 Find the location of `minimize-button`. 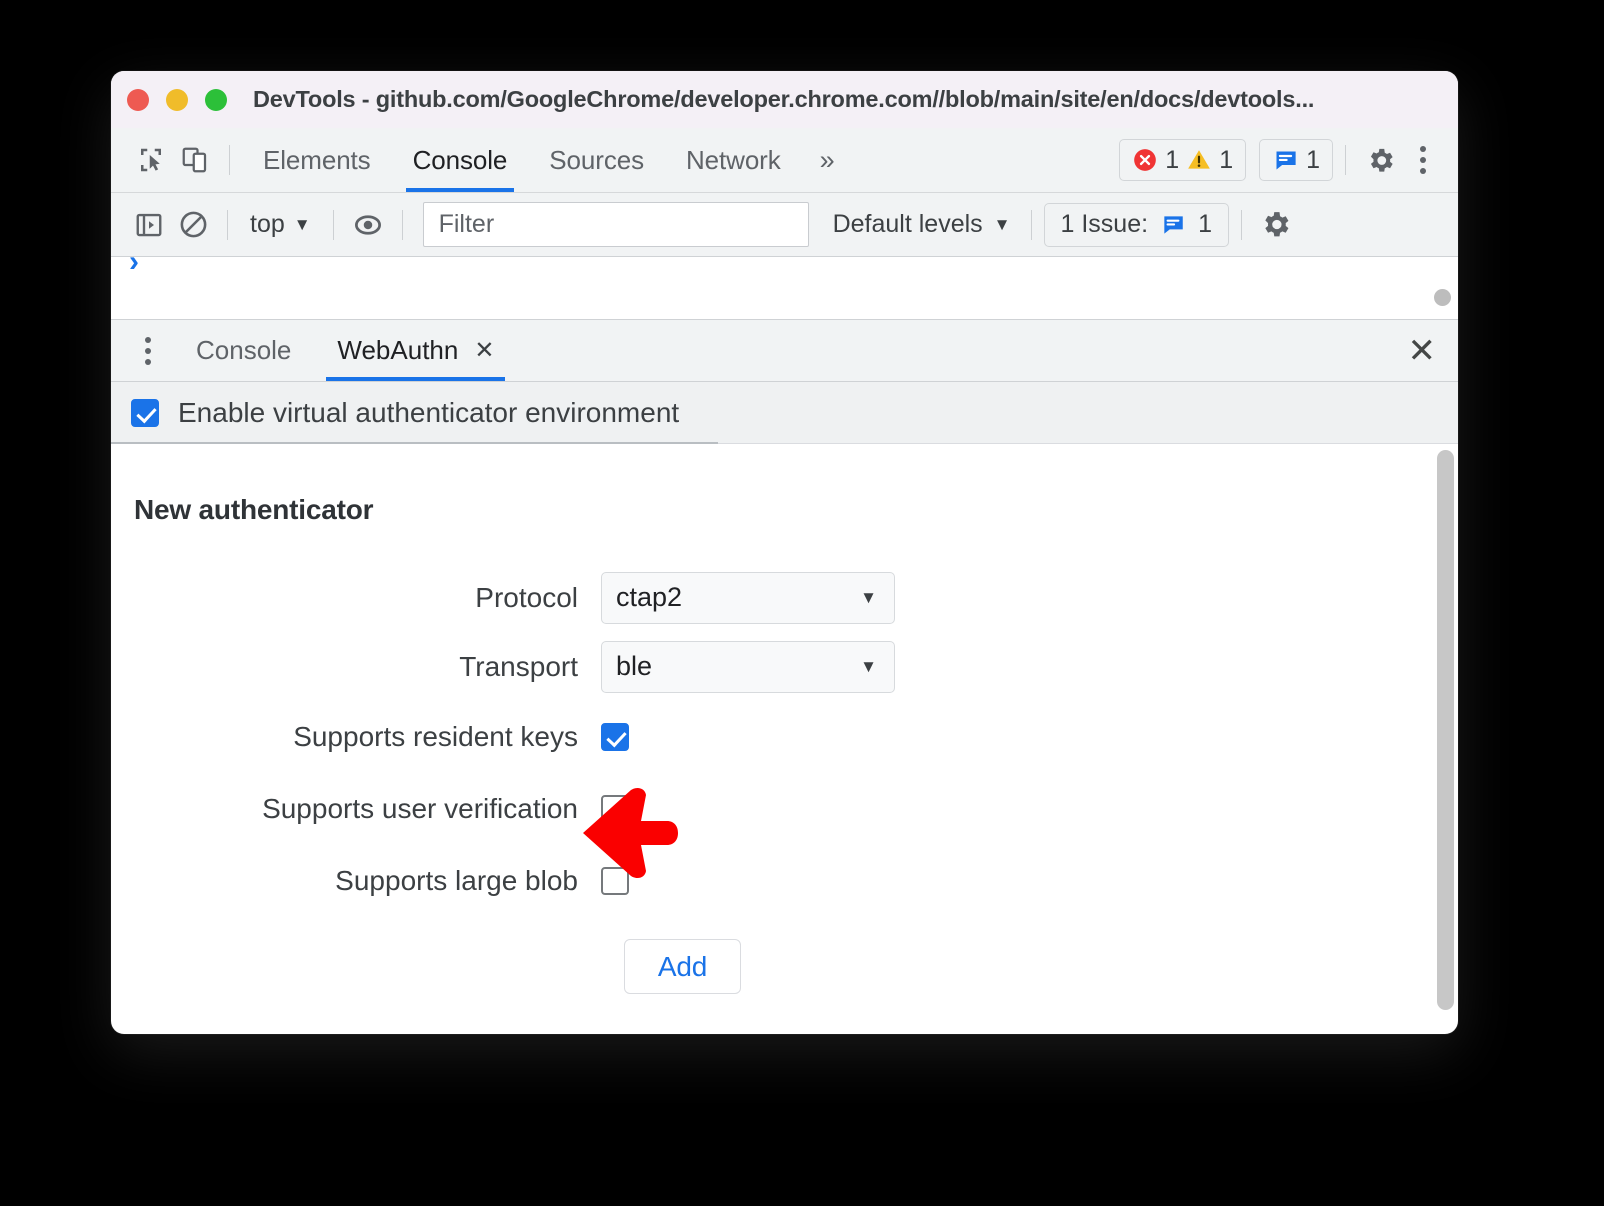

minimize-button is located at coordinates (177, 99).